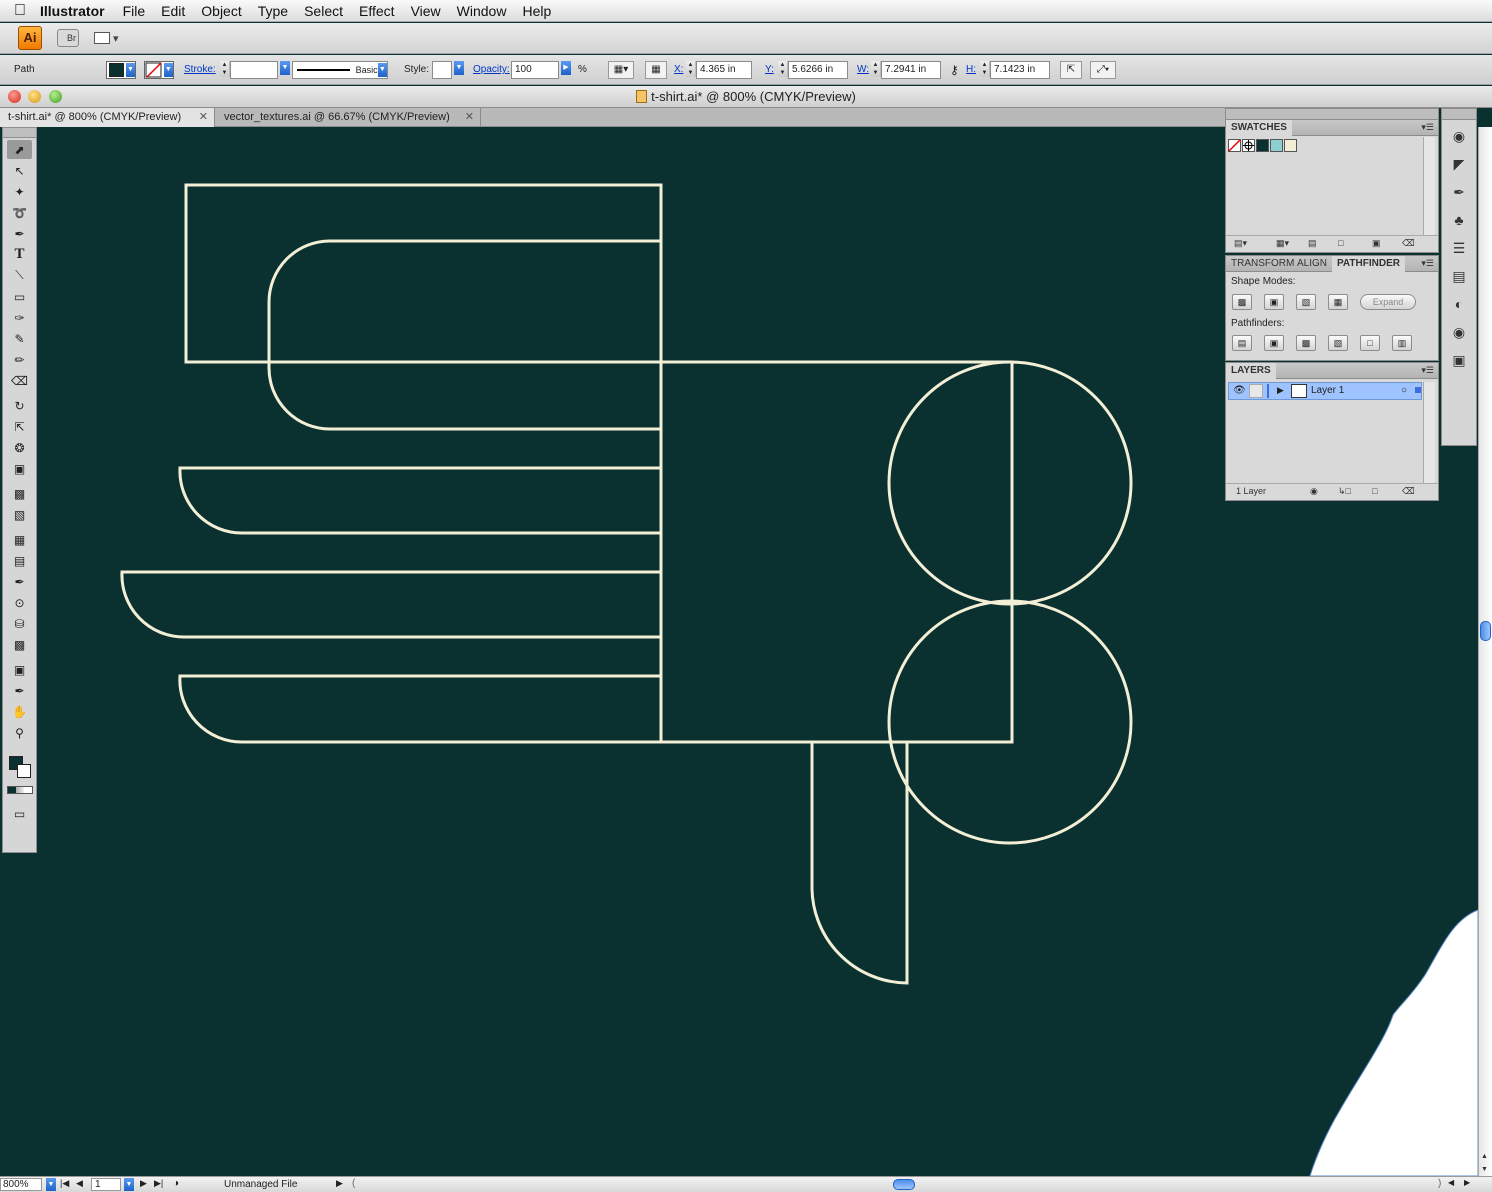 The image size is (1492, 1192). Describe the element at coordinates (19, 296) in the screenshot. I see `rectangle-tool-icon: ▭` at that location.